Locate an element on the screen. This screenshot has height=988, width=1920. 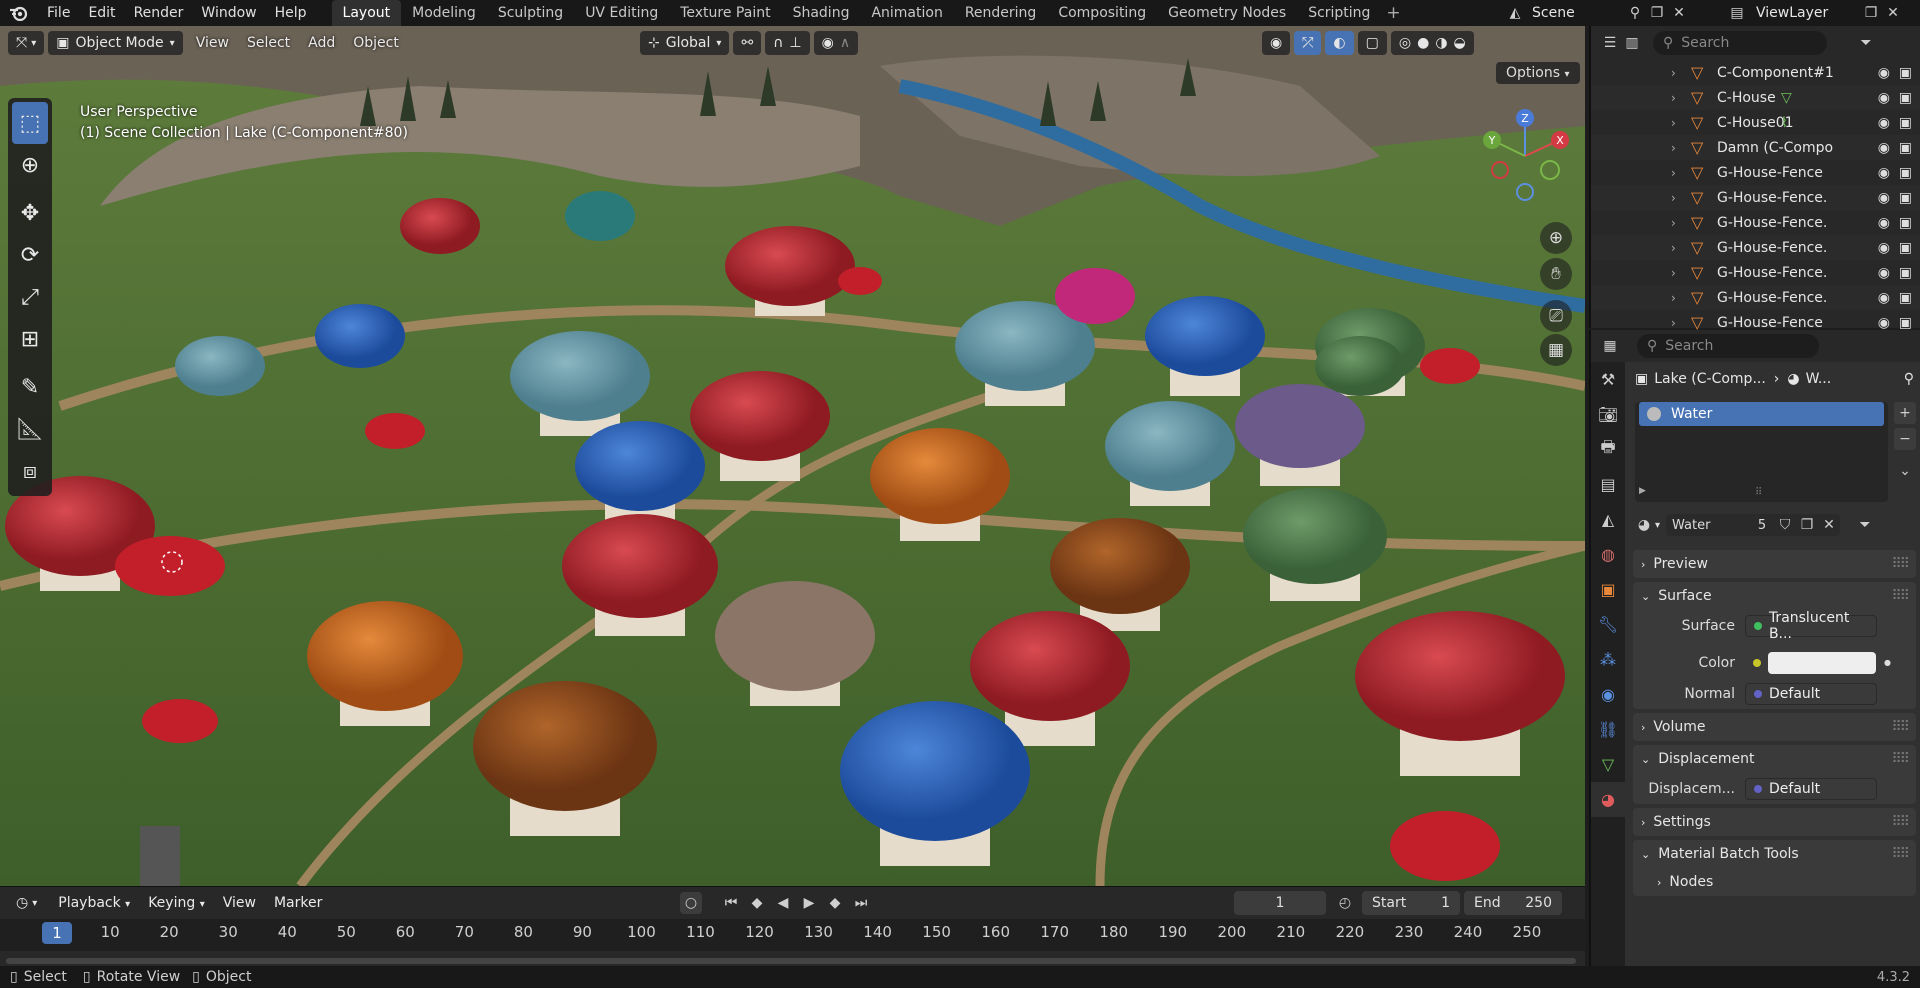
tab-texture-paint: Texture Paint is located at coordinates (725, 13).